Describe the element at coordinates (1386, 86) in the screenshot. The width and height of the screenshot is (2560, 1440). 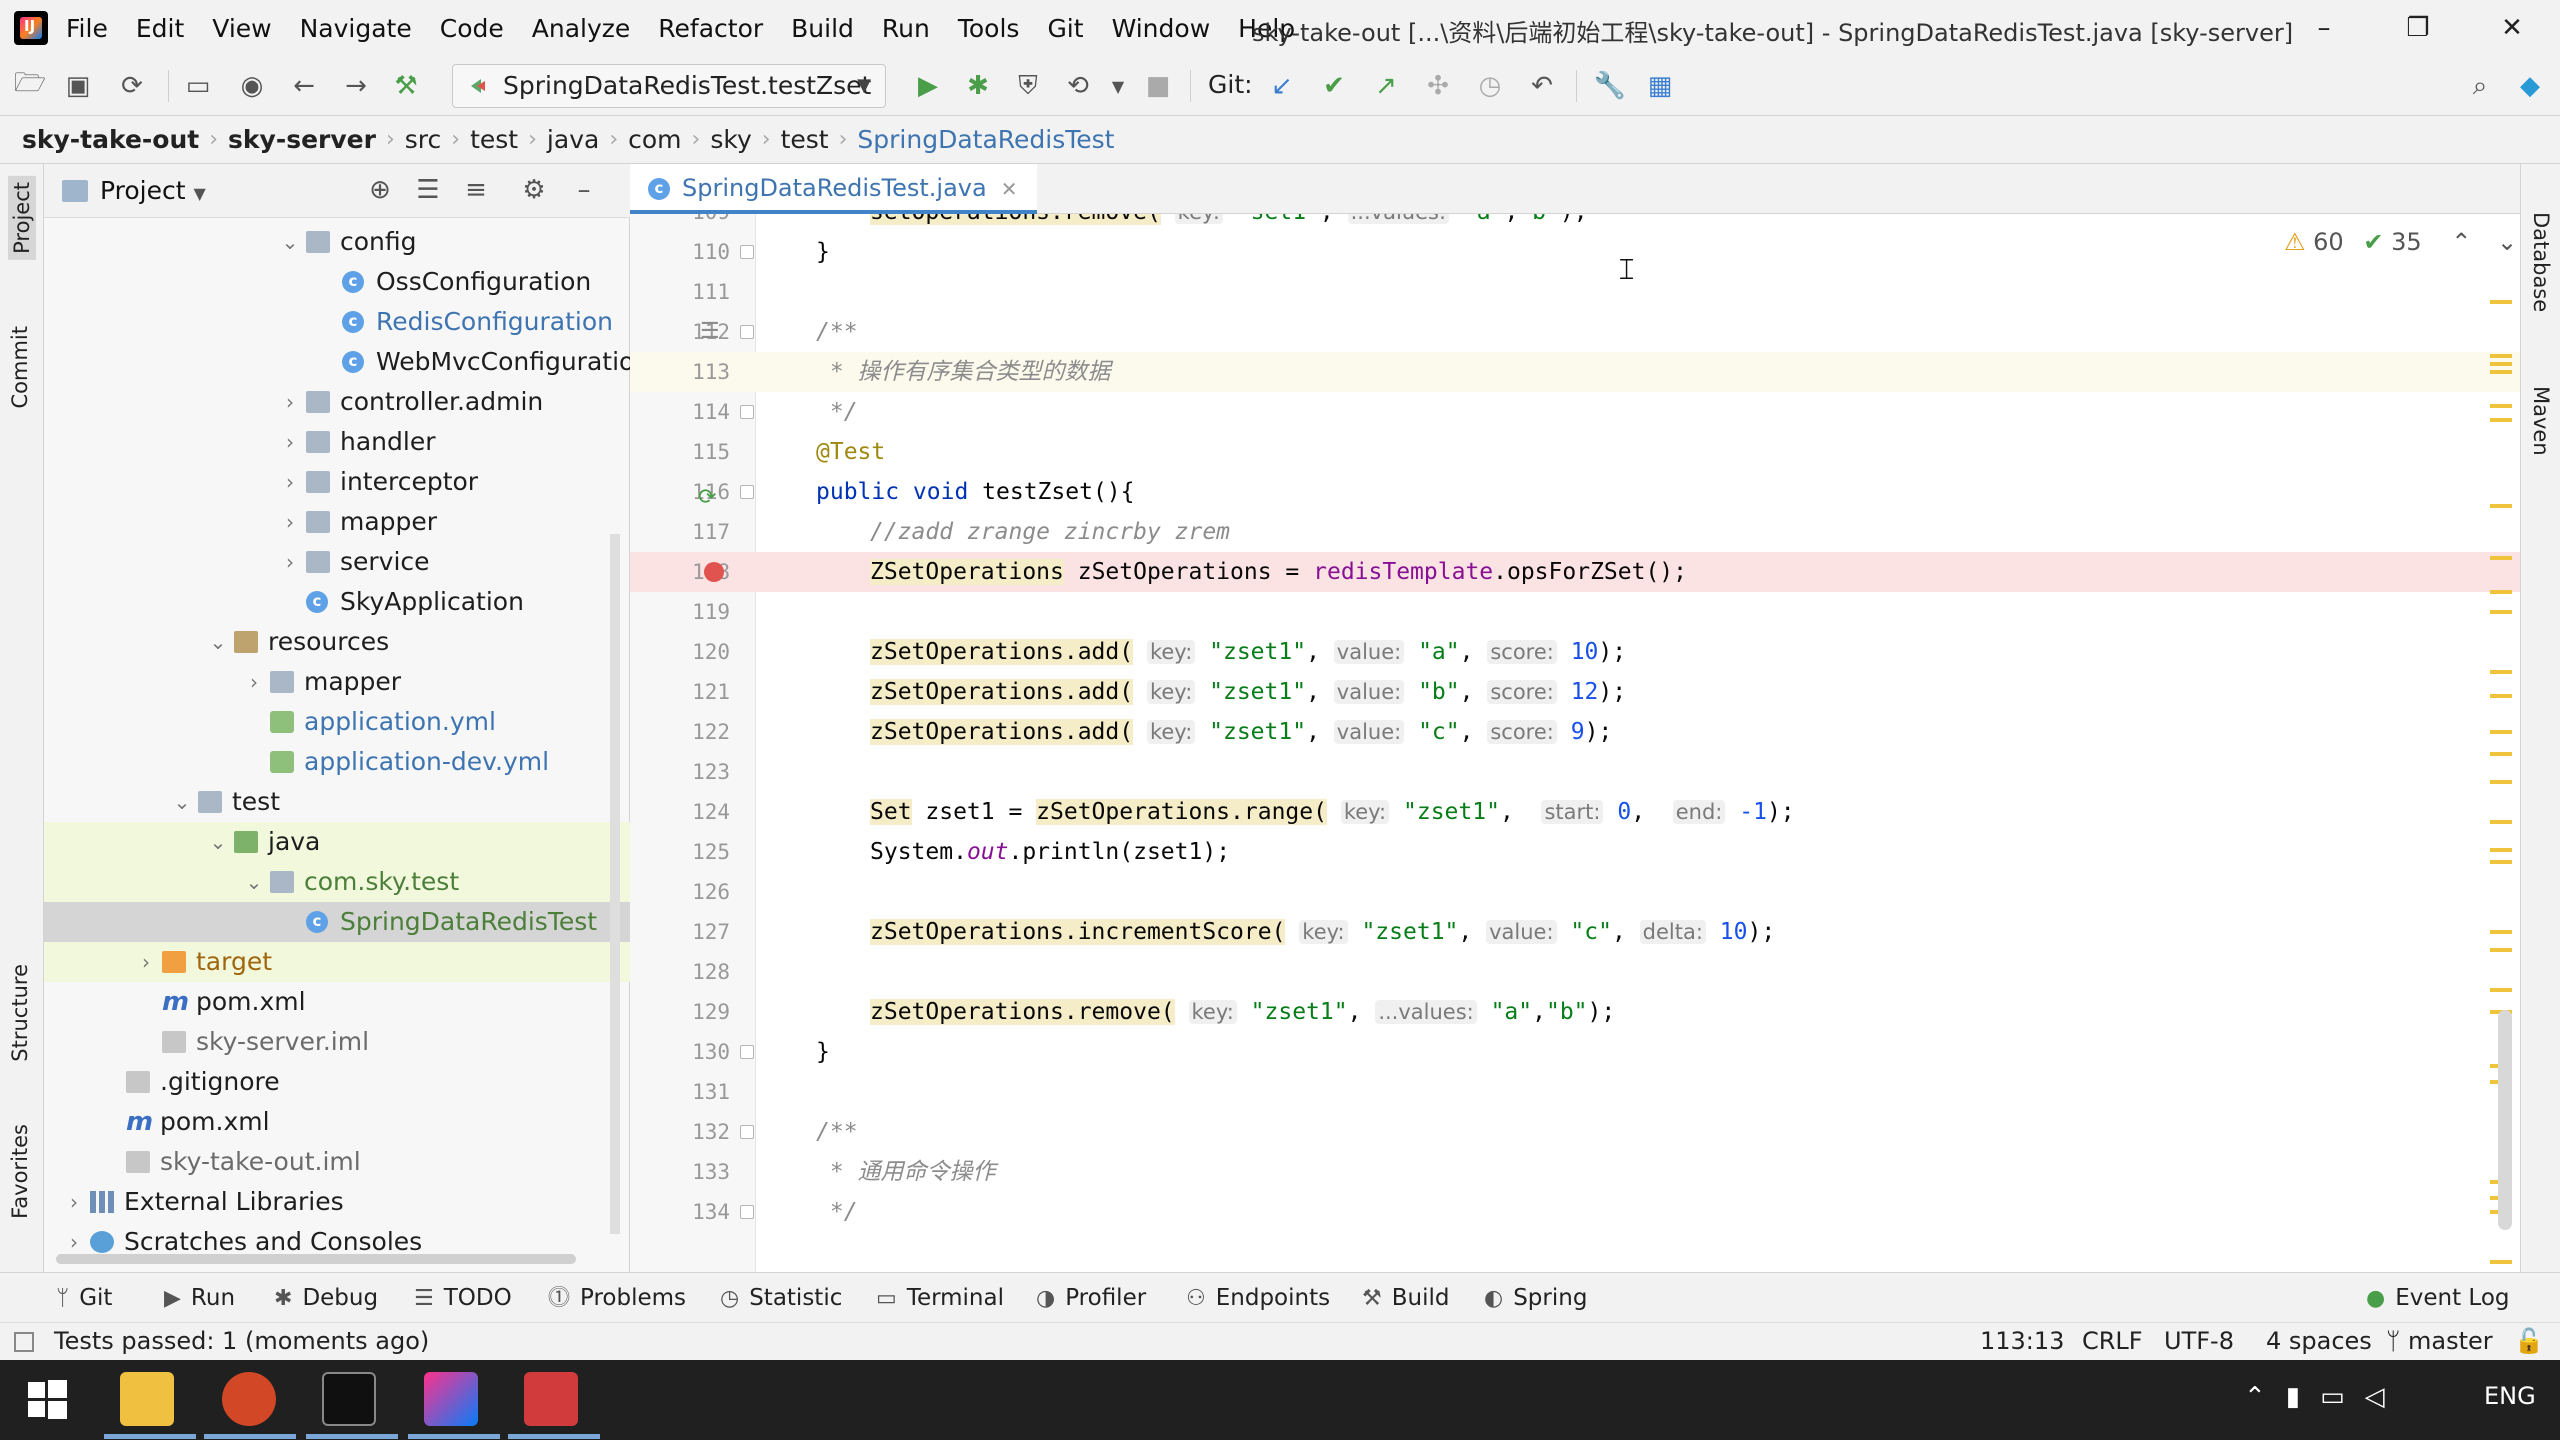
I see `git-push-icon: ↗` at that location.